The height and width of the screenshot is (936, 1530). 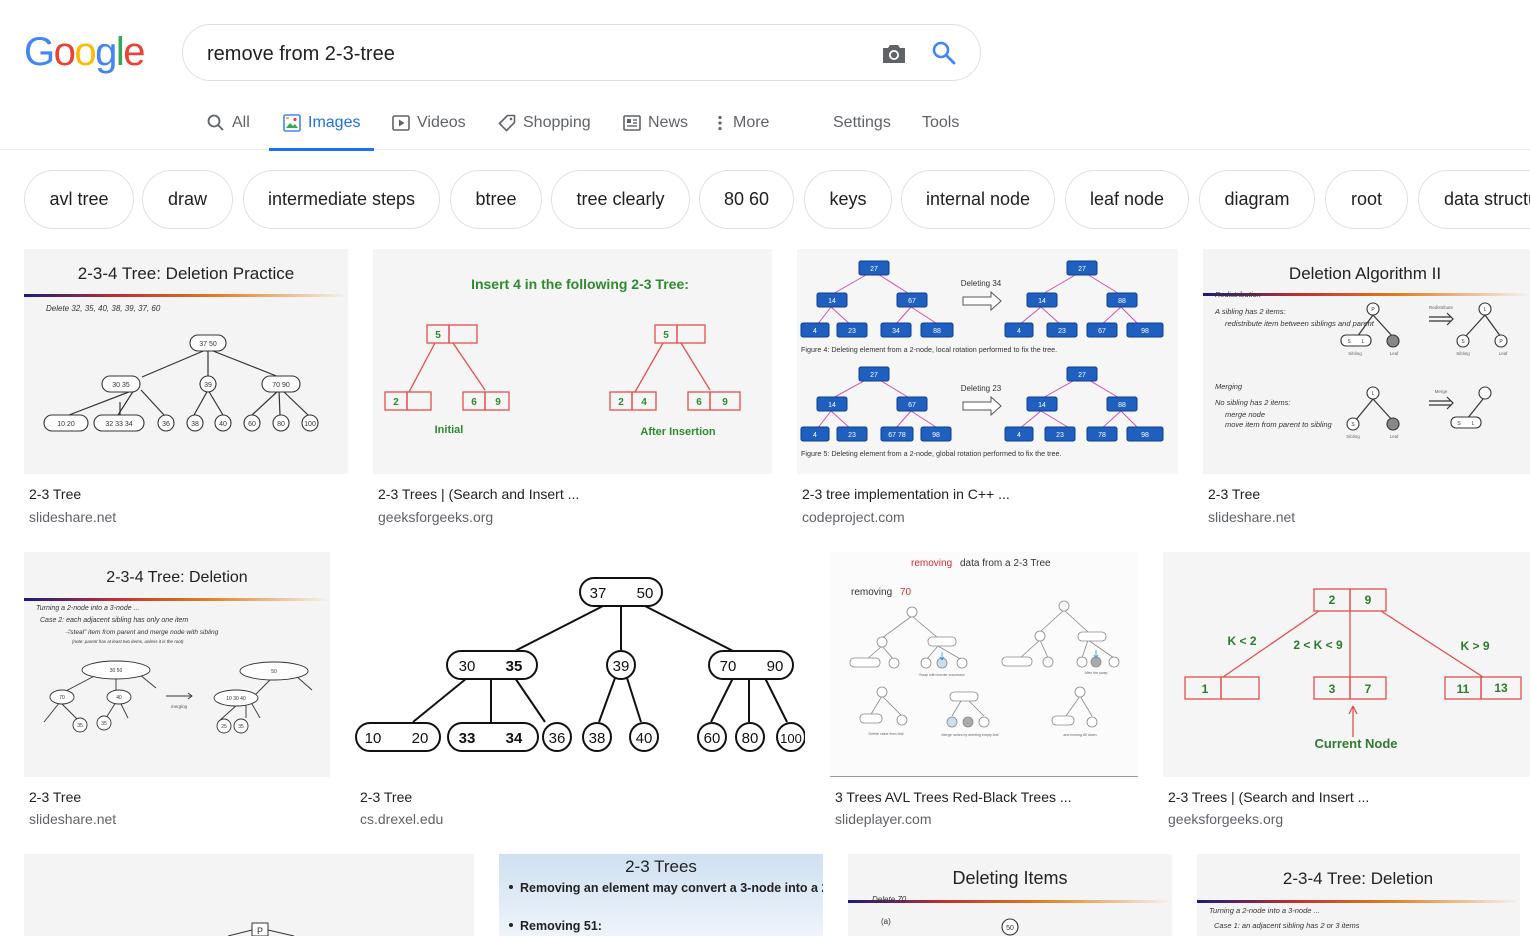 I want to click on tab-settings: Settings, so click(x=862, y=123).